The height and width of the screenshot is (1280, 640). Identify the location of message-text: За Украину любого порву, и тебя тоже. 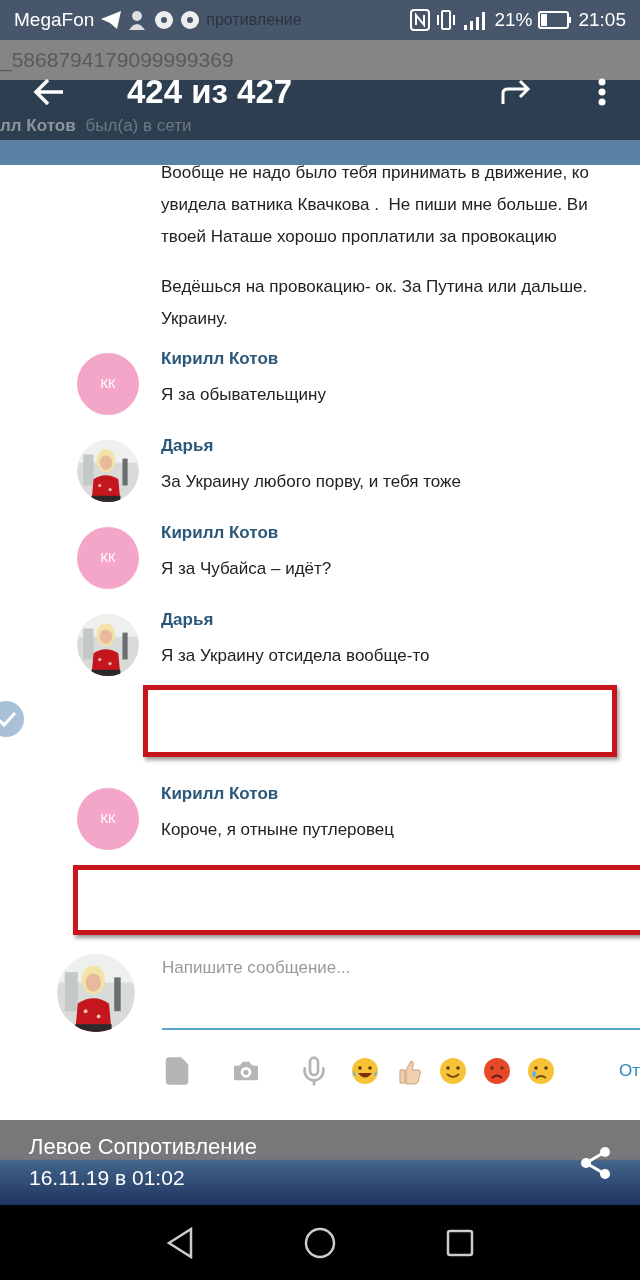
(311, 482).